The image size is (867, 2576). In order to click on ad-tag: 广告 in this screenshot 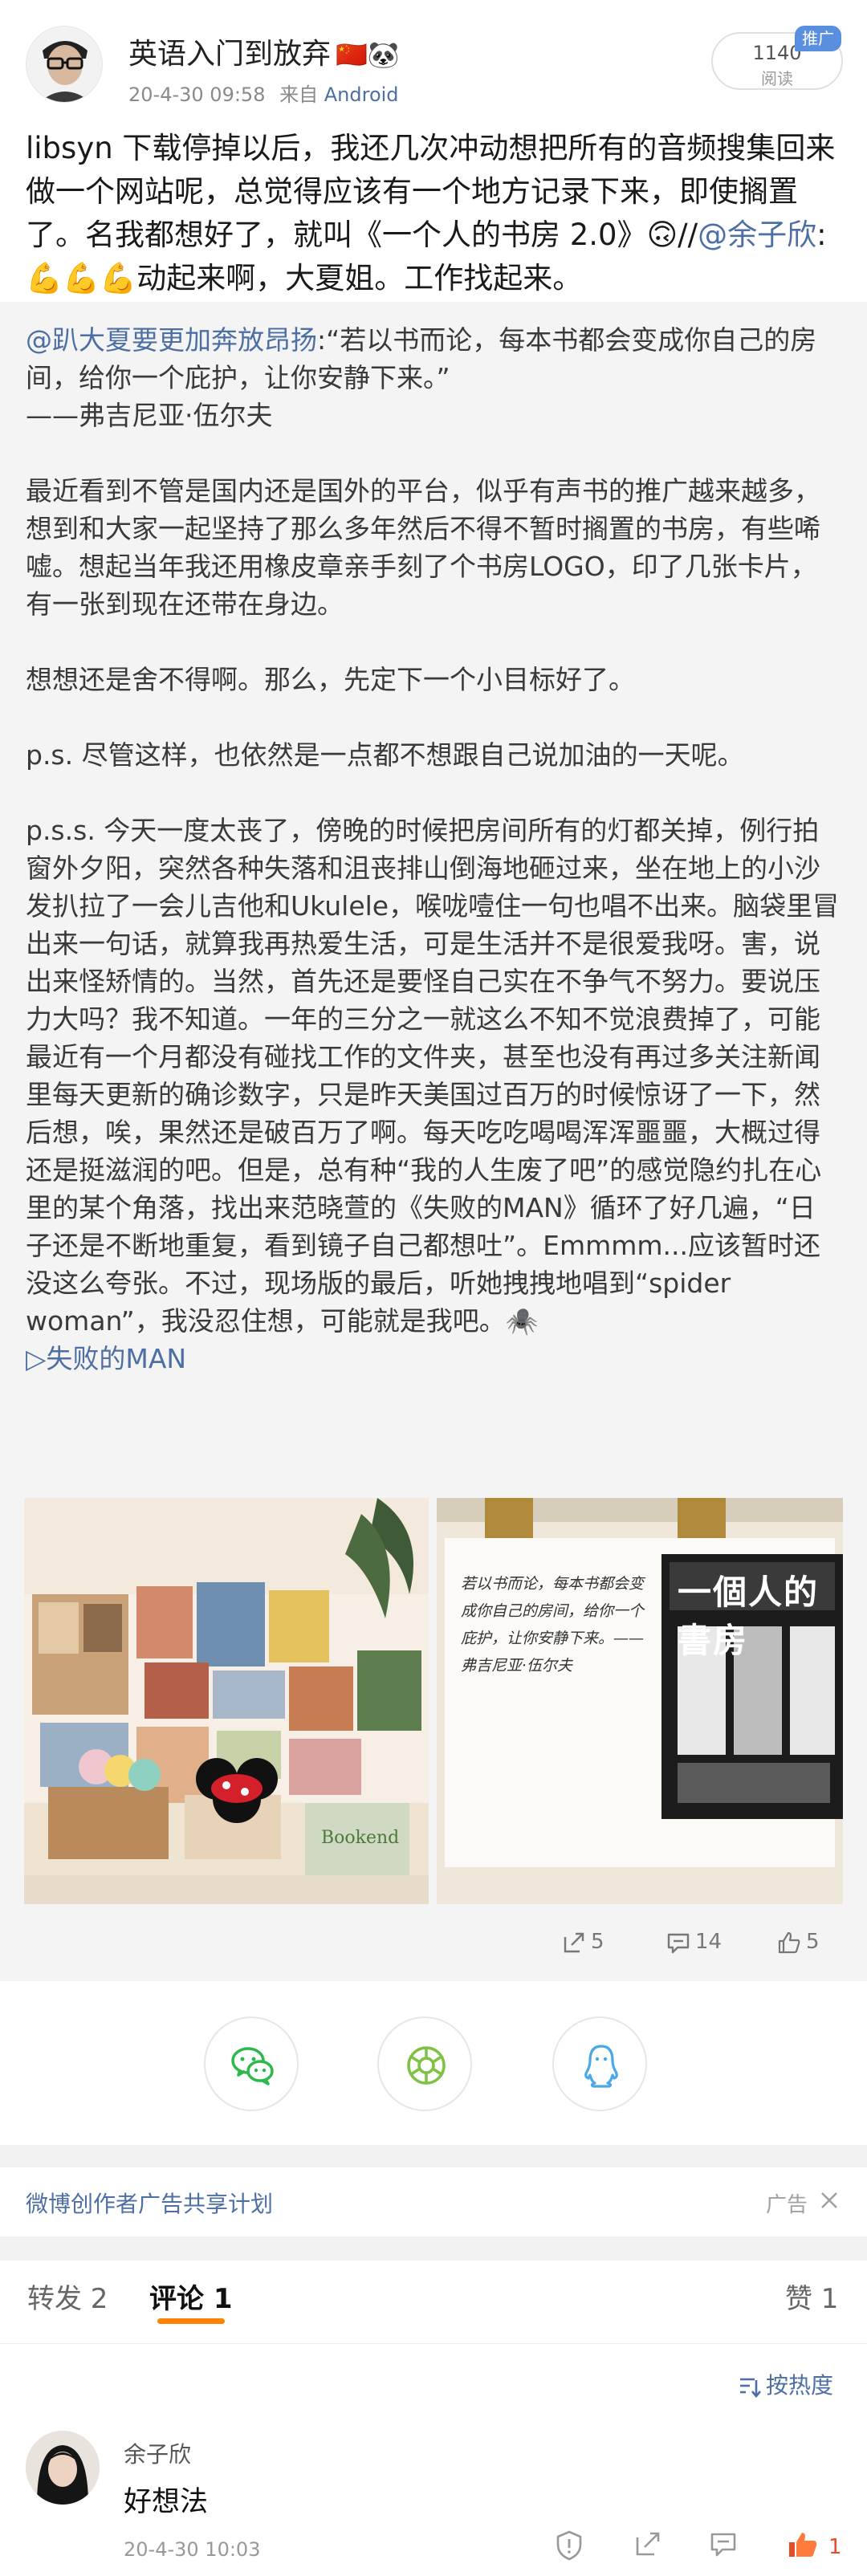, I will do `click(787, 2205)`.